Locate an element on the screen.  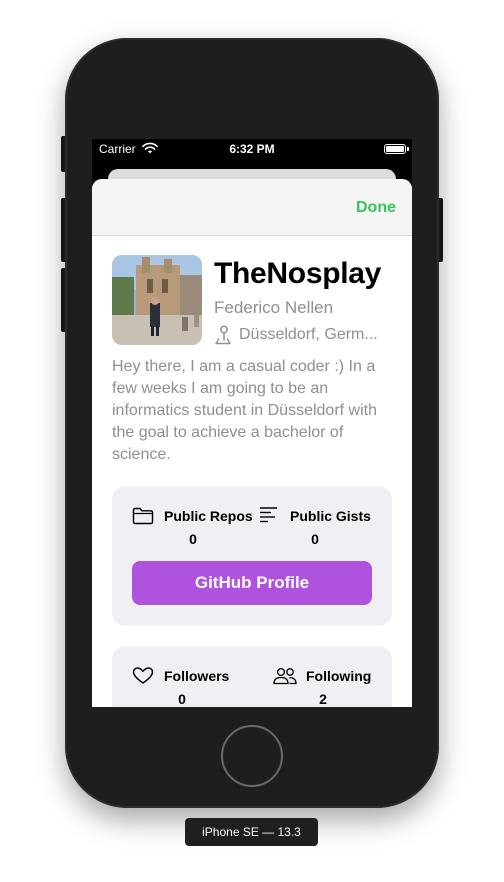
status-time: 6:32 PM is located at coordinates (252, 149).